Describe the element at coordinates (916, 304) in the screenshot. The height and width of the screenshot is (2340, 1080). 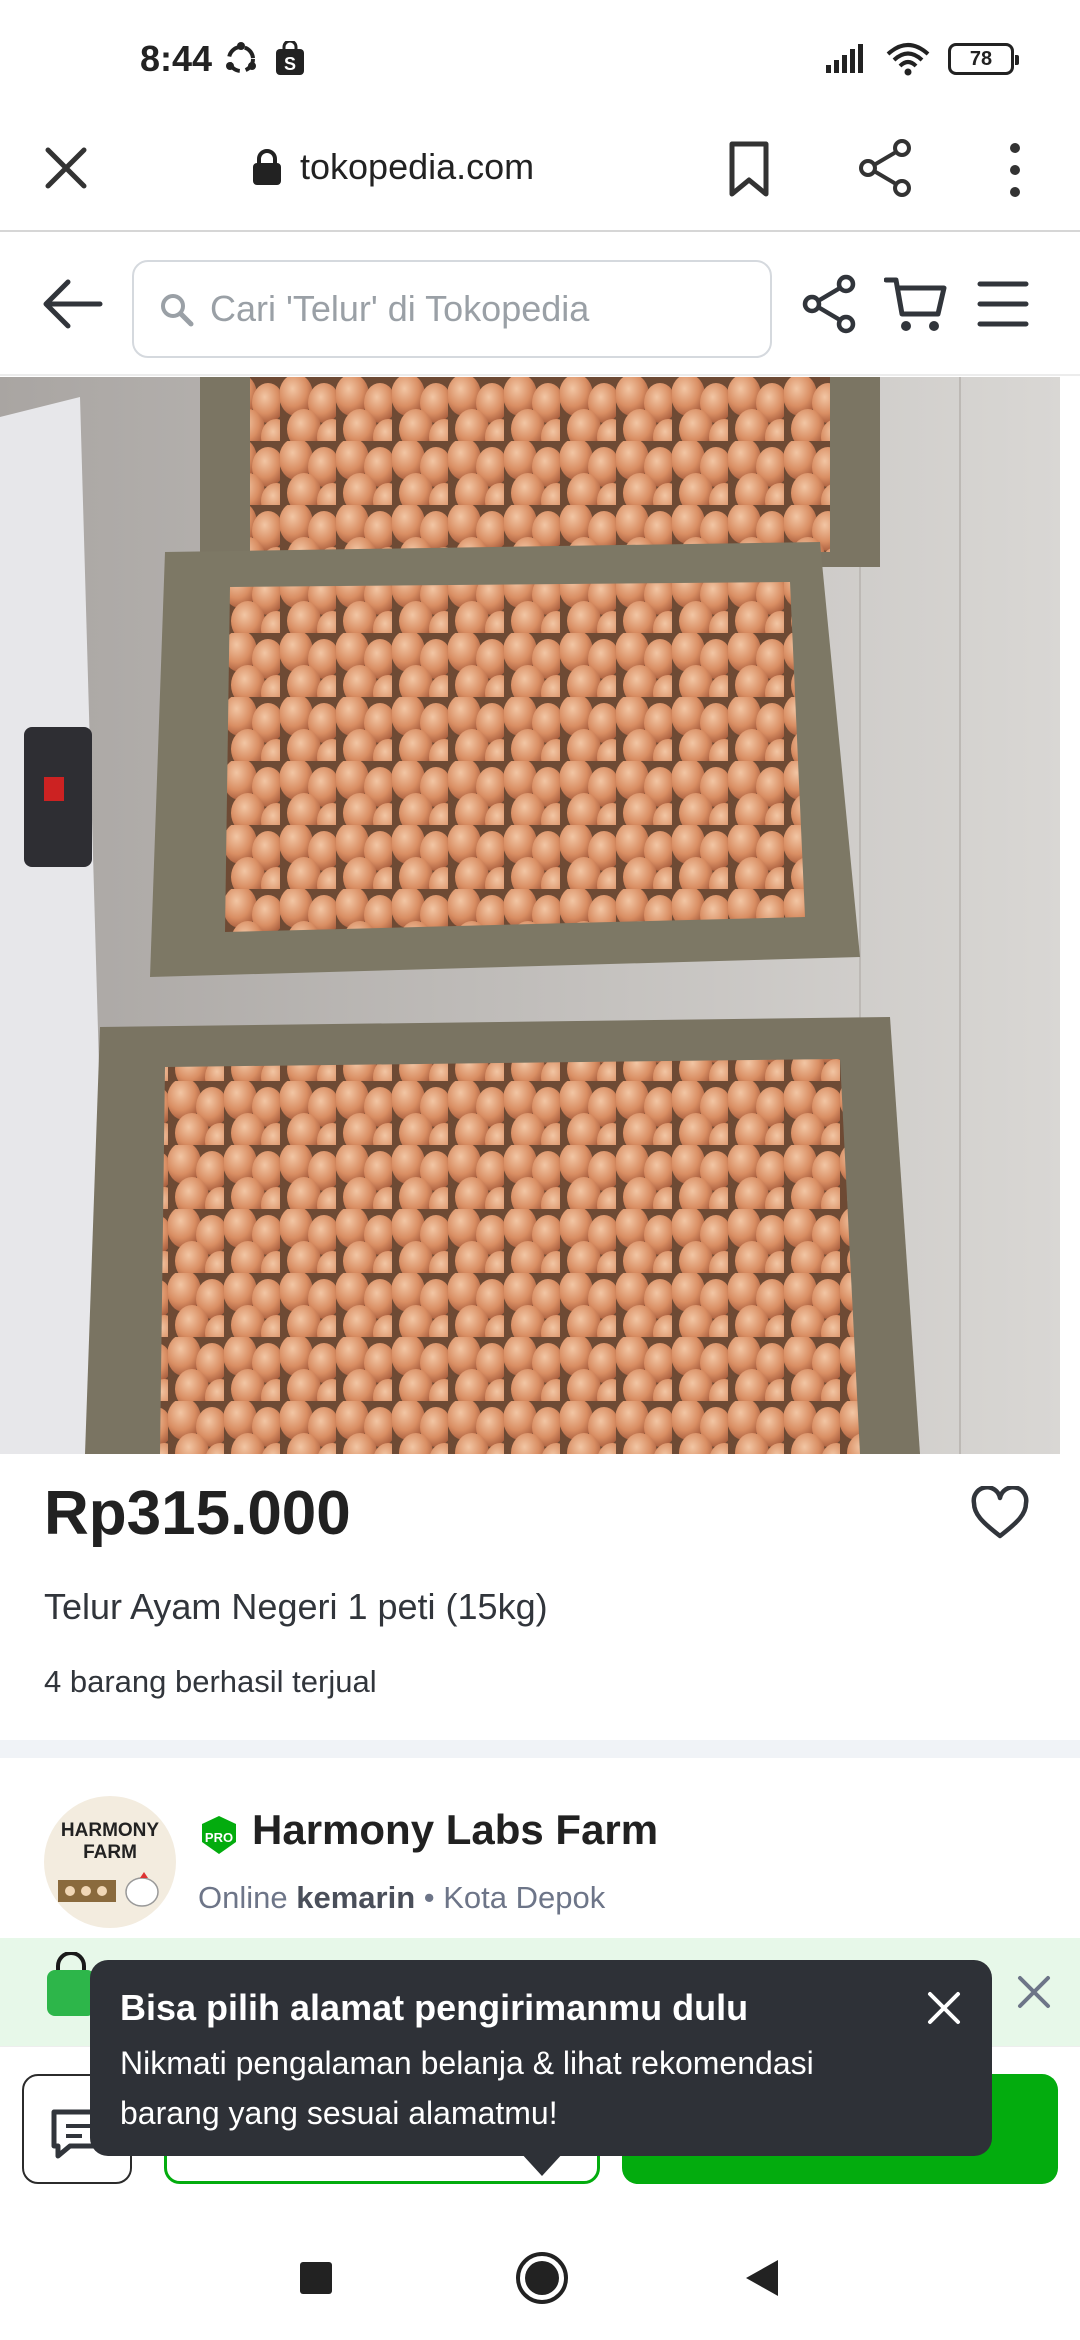
I see `cart-icon` at that location.